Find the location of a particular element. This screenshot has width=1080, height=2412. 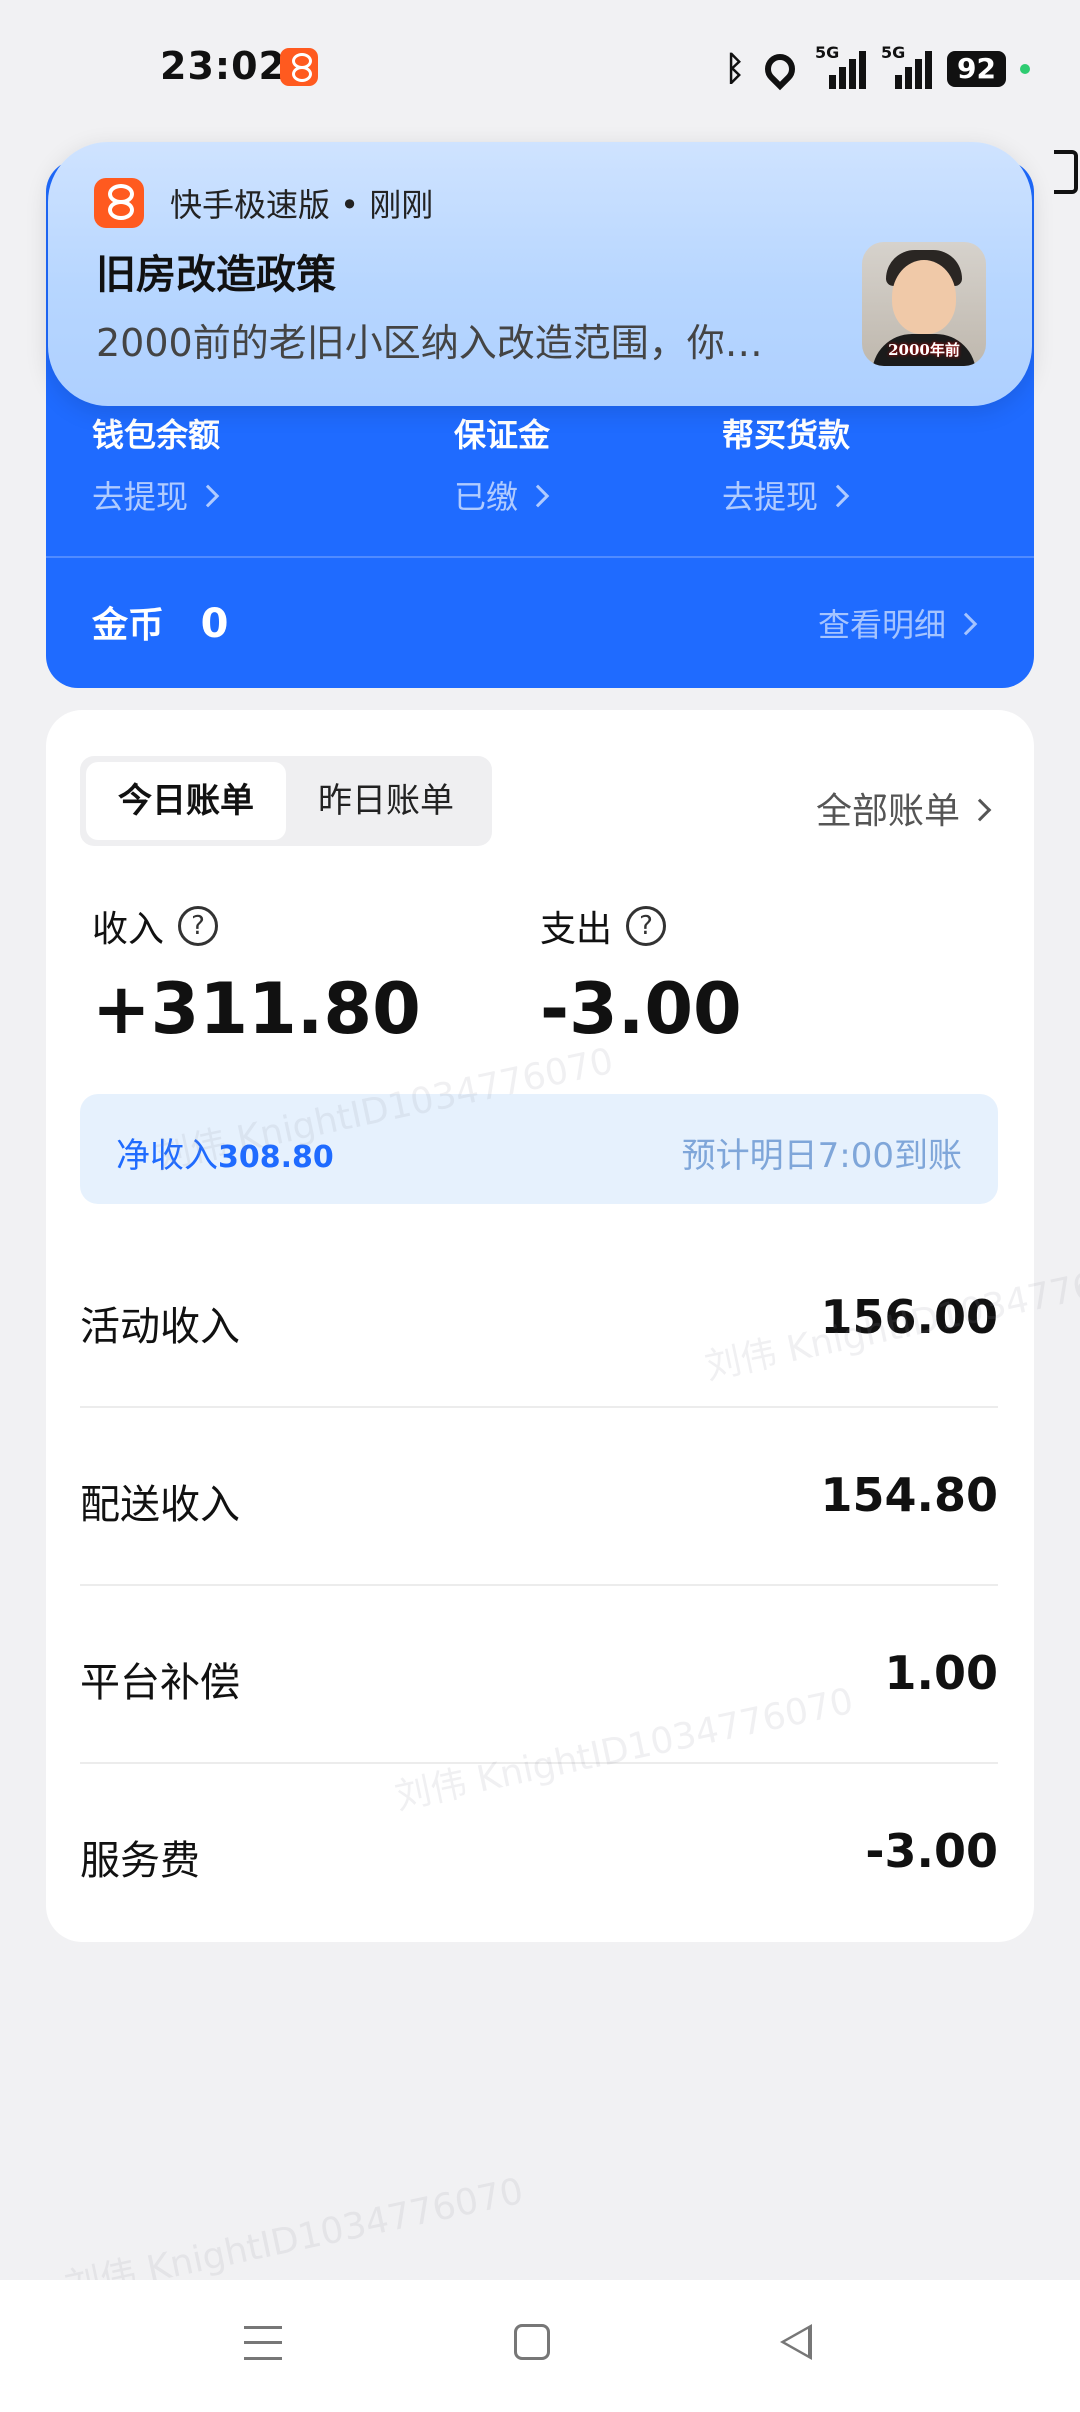

net-income: 净收入308.80 is located at coordinates (225, 1152).